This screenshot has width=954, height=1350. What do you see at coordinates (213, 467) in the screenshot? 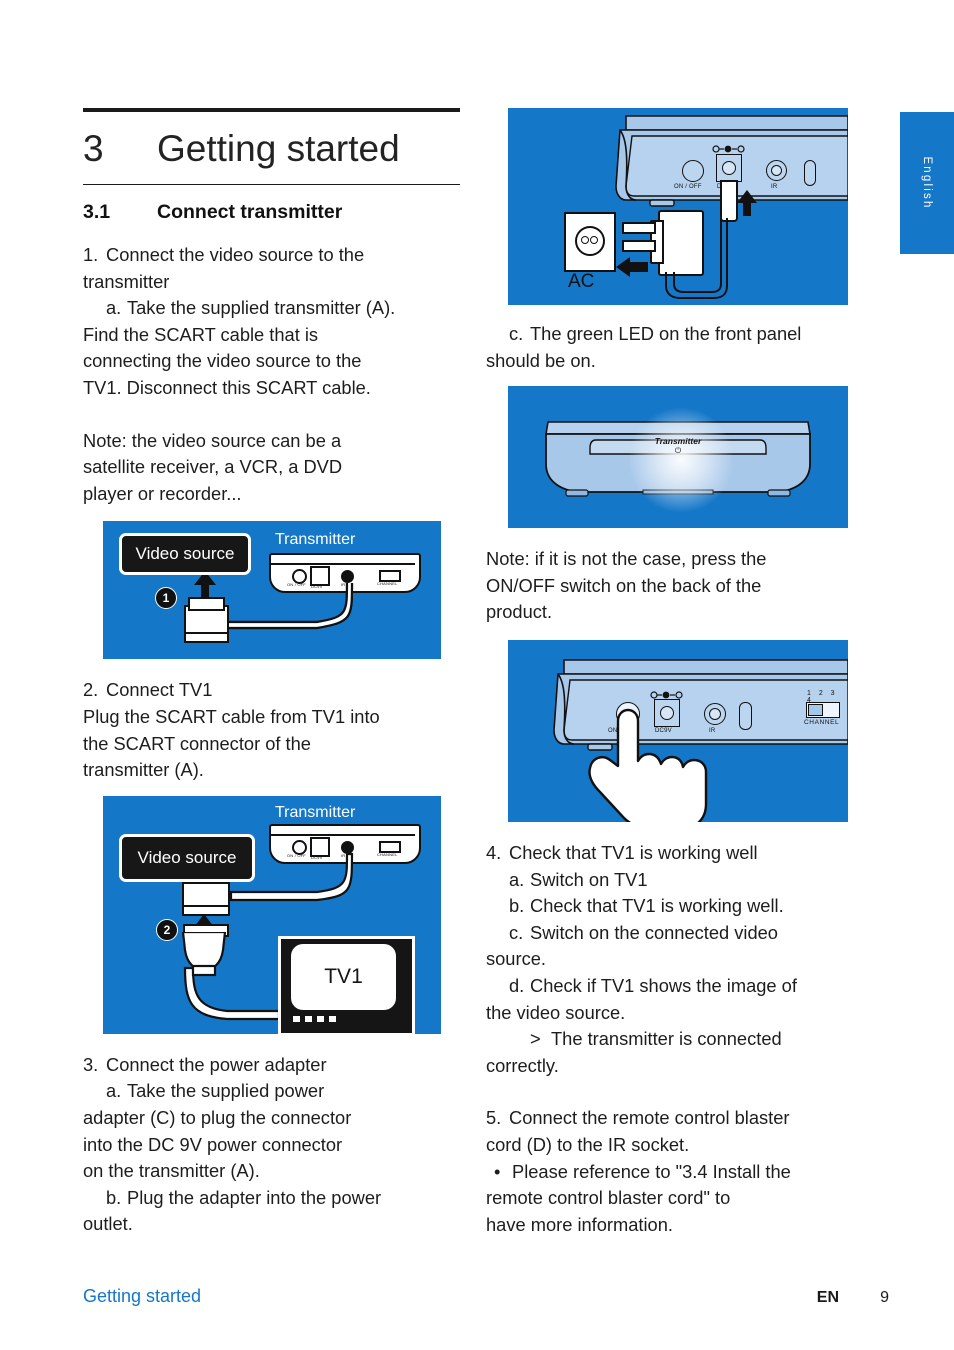
I see `step-1-note-line2: satellite receiver, a VCR, a DVD` at bounding box center [213, 467].